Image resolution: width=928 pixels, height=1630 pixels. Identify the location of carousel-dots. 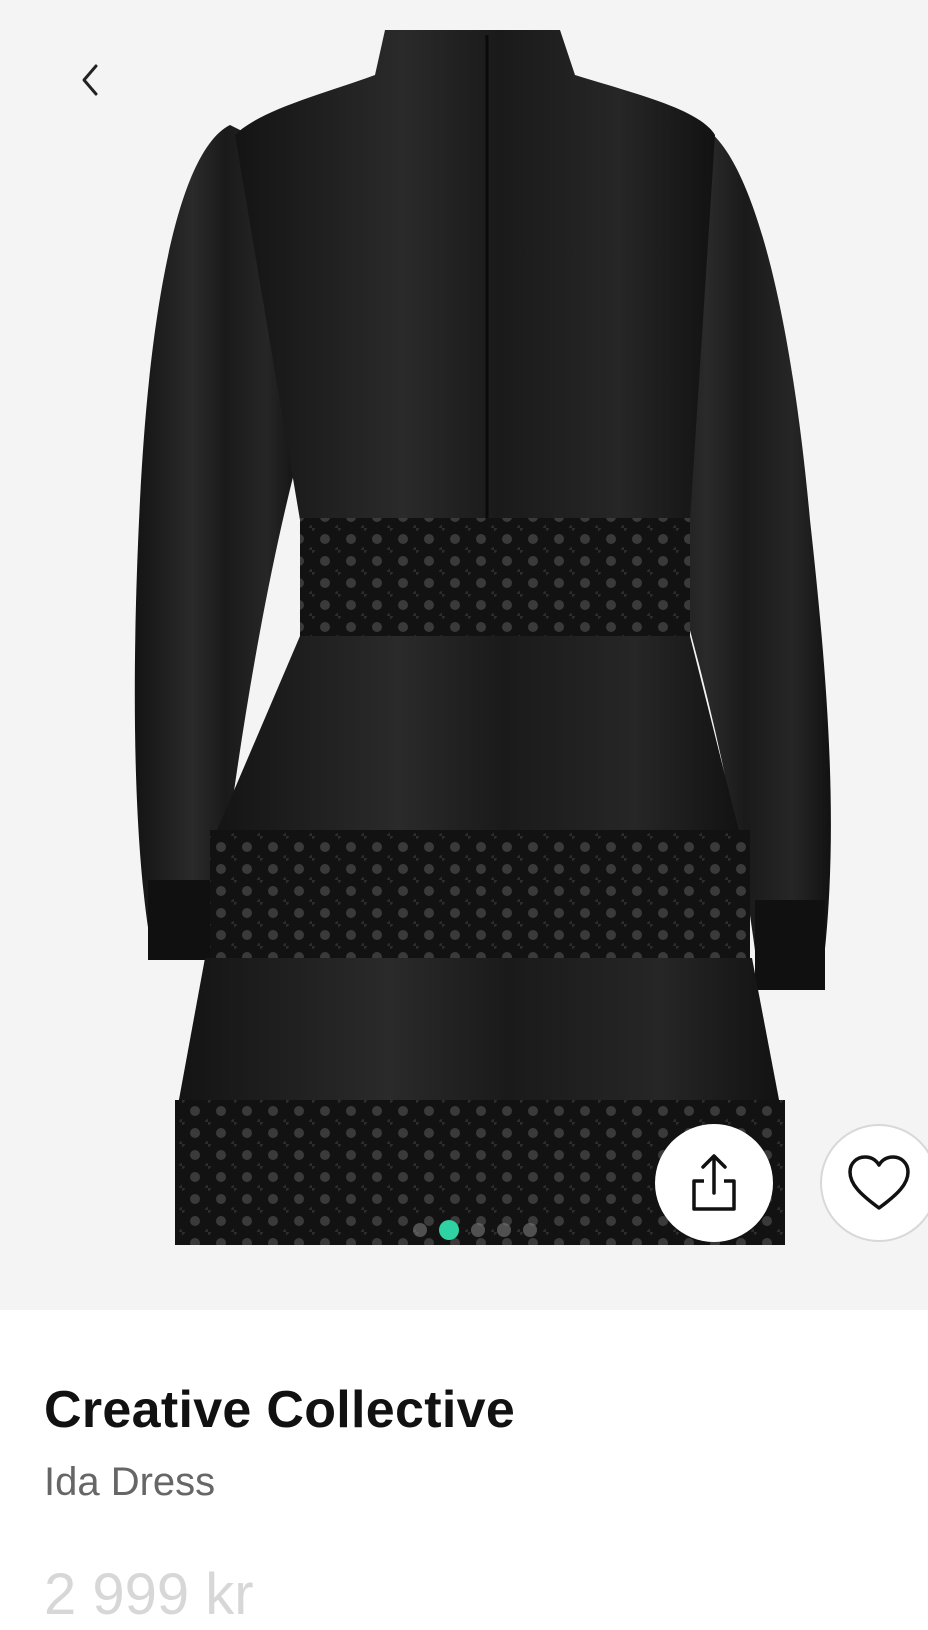
(475, 1230).